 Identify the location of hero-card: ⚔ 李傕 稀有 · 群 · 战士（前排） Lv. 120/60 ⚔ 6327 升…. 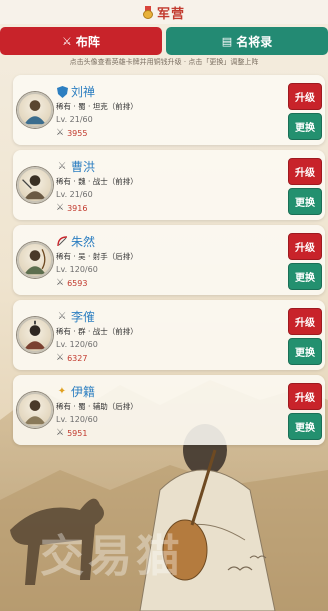
(169, 335).